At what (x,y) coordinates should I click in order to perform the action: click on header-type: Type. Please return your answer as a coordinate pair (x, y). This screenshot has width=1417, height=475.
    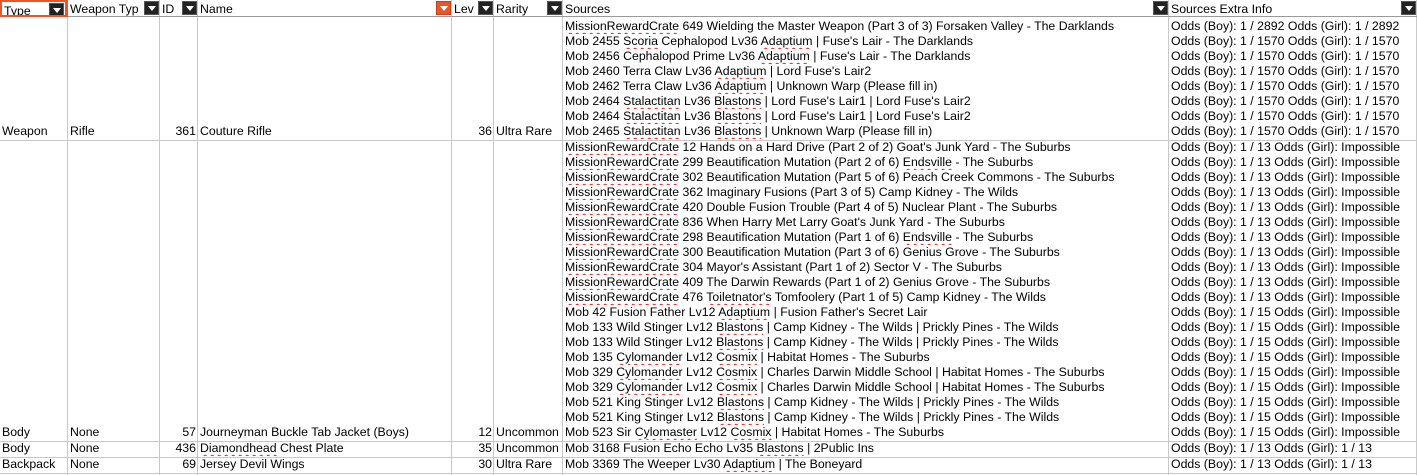
    Looking at the image, I should click on (34, 8).